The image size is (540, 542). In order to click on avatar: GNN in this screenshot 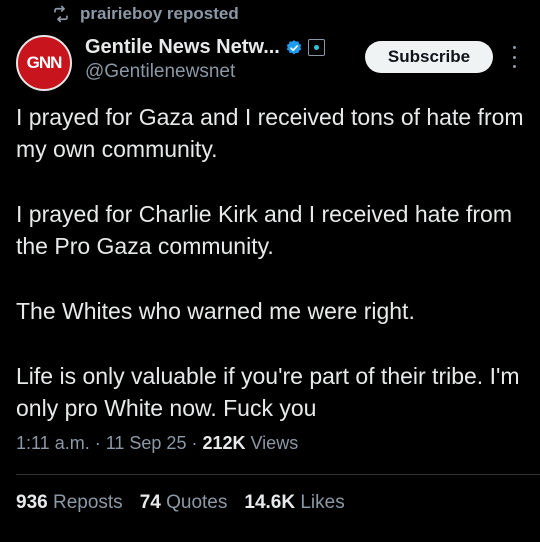, I will do `click(44, 63)`.